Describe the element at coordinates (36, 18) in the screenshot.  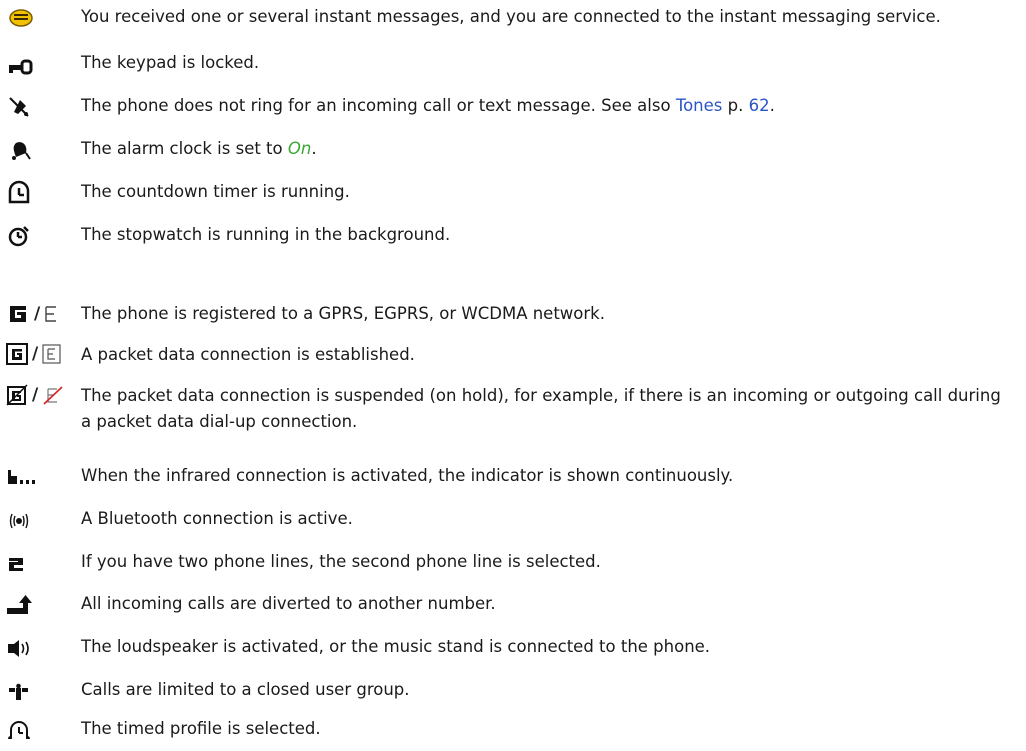
I see `instant-message-icon` at that location.